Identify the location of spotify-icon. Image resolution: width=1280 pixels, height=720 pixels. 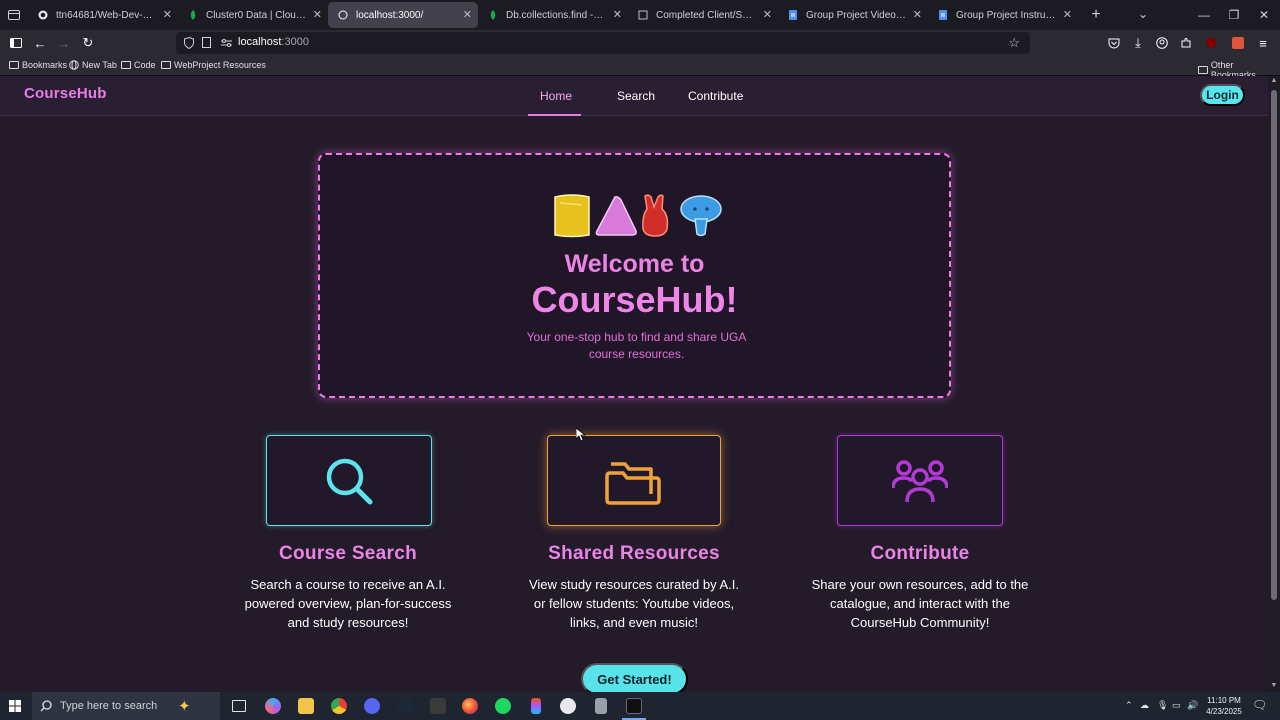
(503, 706).